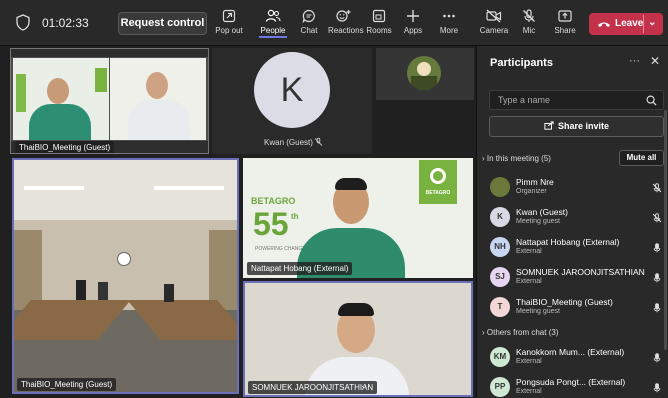  What do you see at coordinates (438, 176) in the screenshot?
I see `logo-mark` at bounding box center [438, 176].